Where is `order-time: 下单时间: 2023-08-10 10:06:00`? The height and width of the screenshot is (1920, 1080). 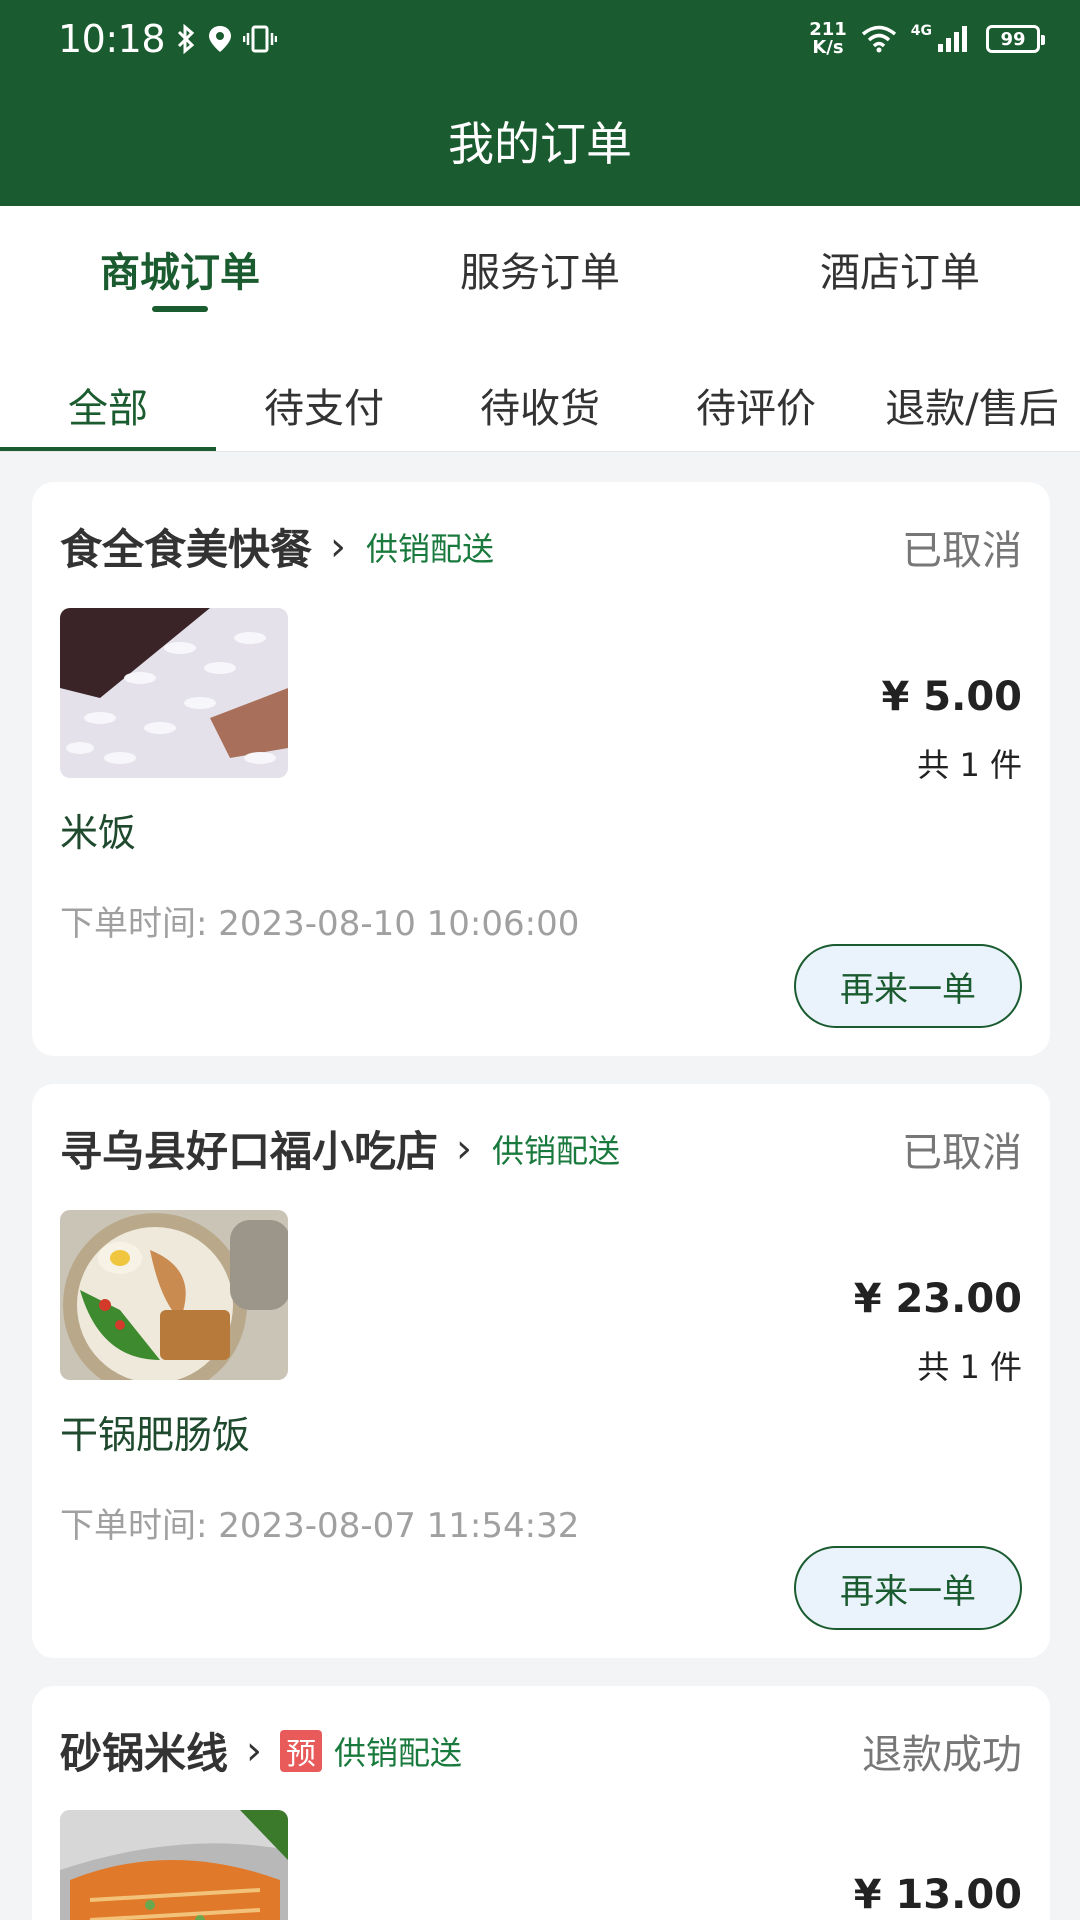
order-time: 下单时间: 2023-08-10 10:06:00 is located at coordinates (320, 924).